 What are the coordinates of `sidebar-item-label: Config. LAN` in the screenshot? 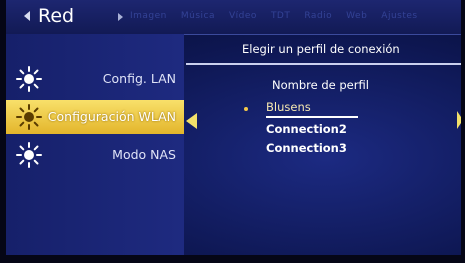 It's located at (139, 78).